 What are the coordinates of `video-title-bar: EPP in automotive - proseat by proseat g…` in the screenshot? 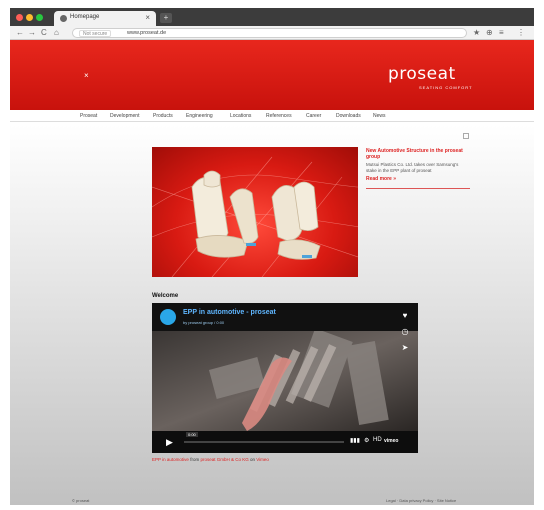 It's located at (285, 317).